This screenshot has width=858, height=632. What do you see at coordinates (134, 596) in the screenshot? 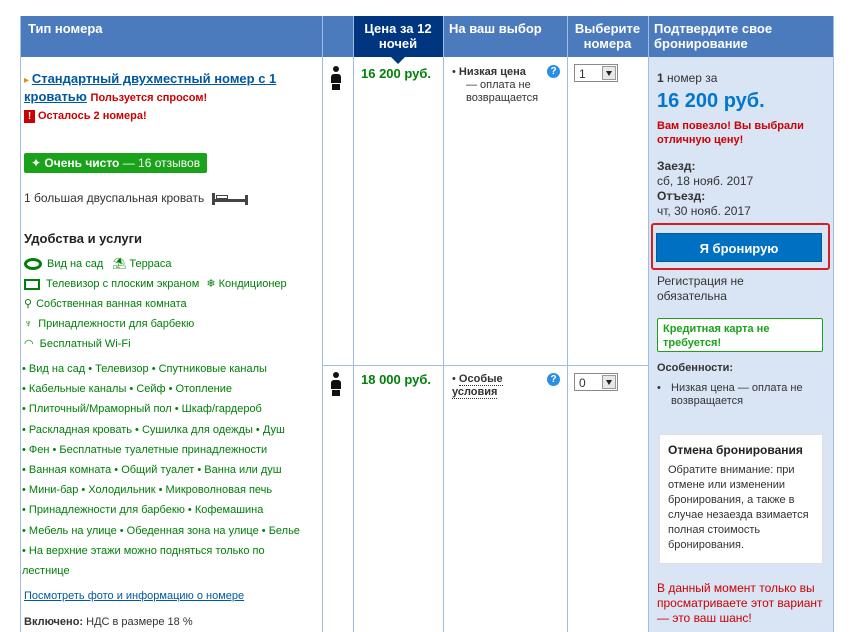
I see `view-photos-link: Посмотреть фото и информацию о номере` at bounding box center [134, 596].